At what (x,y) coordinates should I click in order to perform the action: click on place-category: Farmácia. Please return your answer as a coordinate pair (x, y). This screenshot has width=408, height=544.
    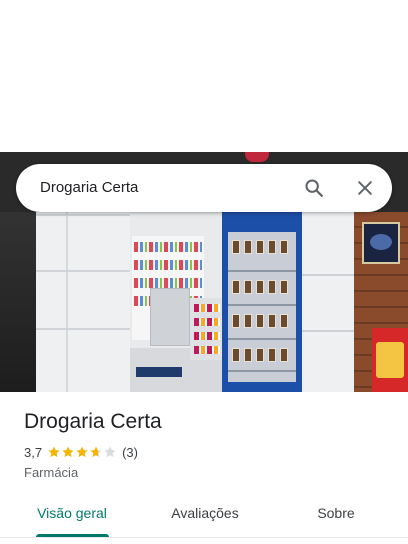
    Looking at the image, I should click on (51, 473).